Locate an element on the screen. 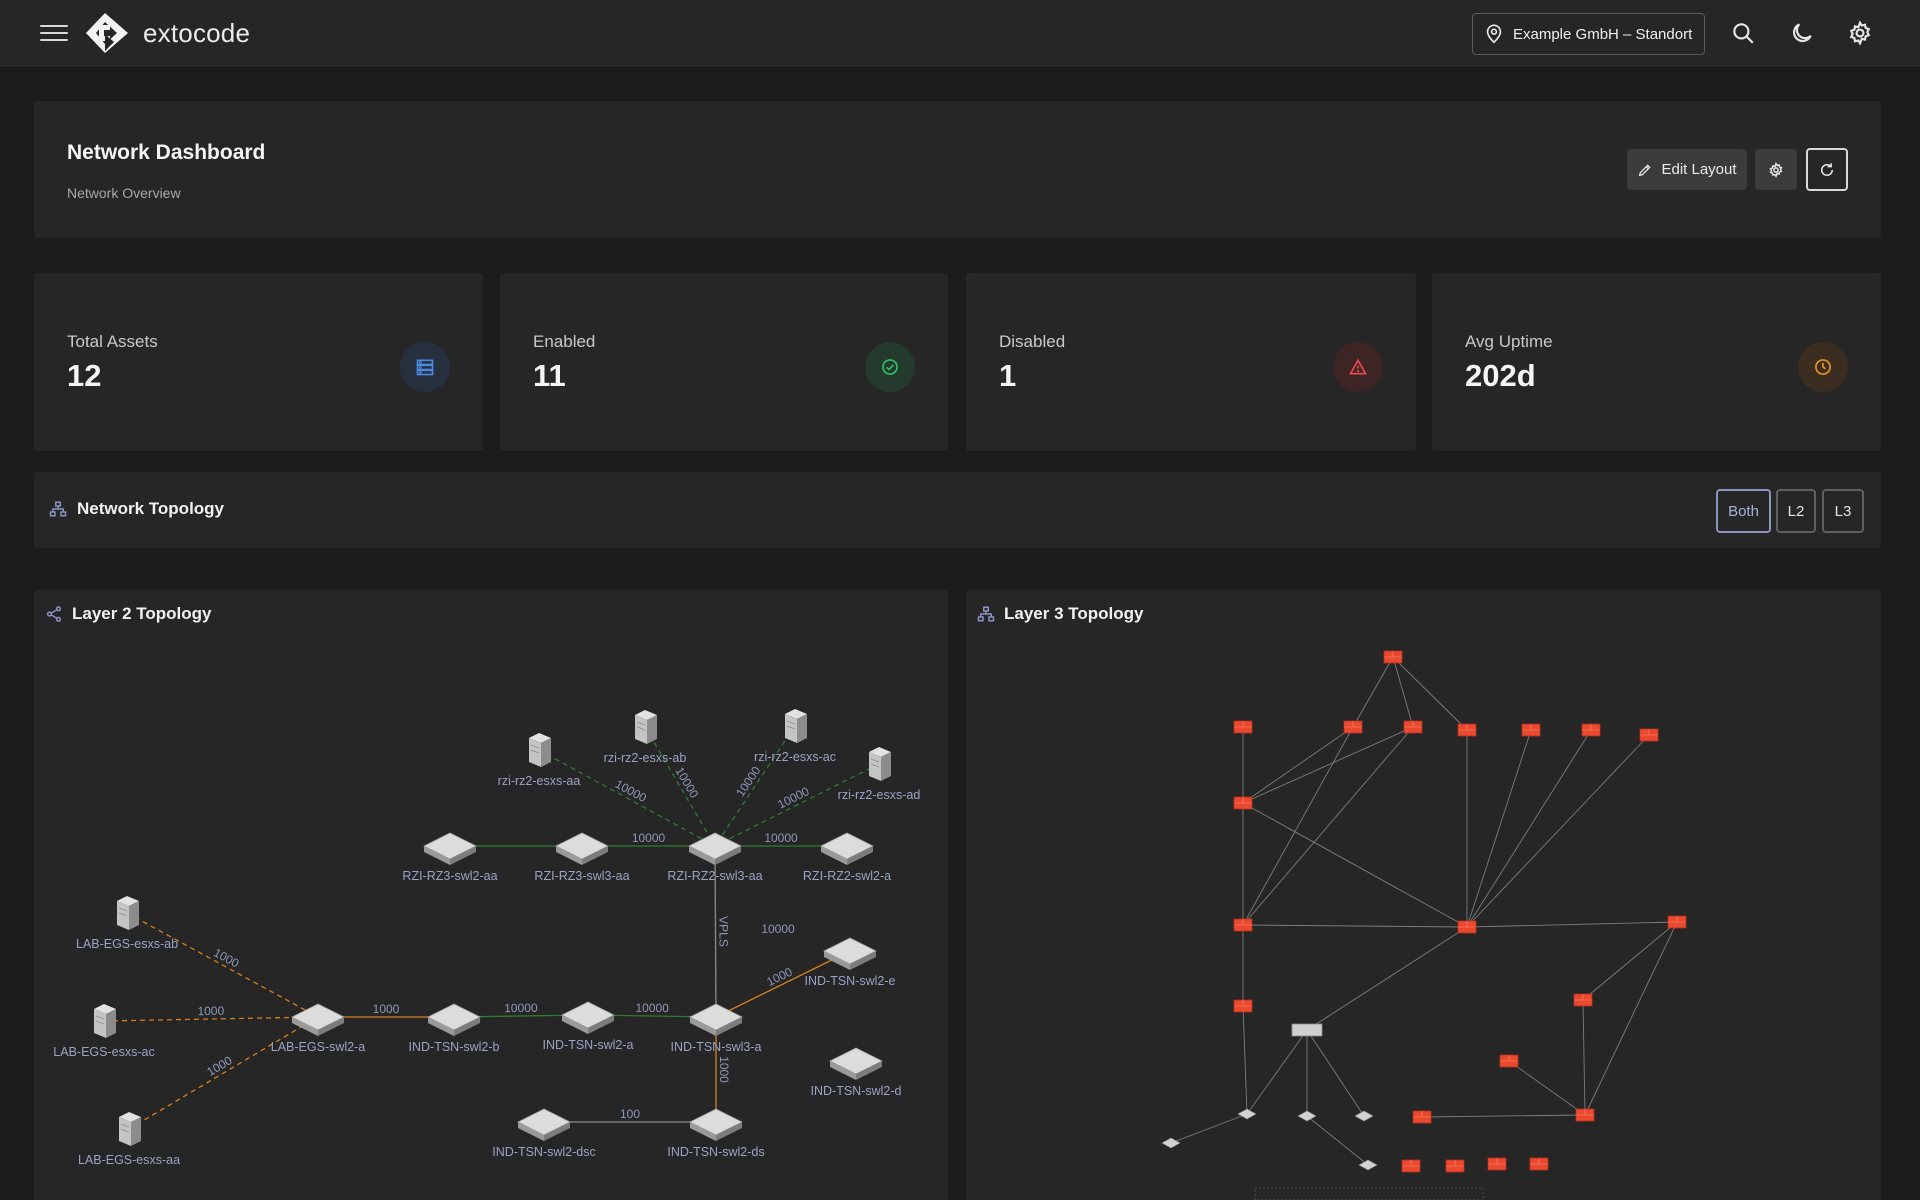  refresh-button is located at coordinates (1827, 169).